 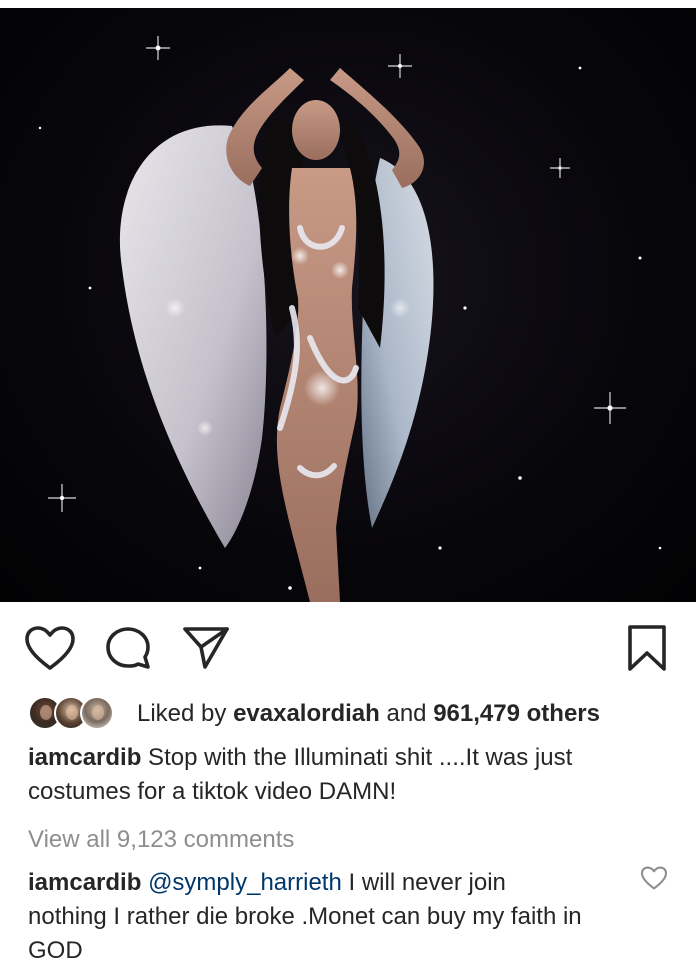 I want to click on post-actions-bar, so click(x=348, y=646).